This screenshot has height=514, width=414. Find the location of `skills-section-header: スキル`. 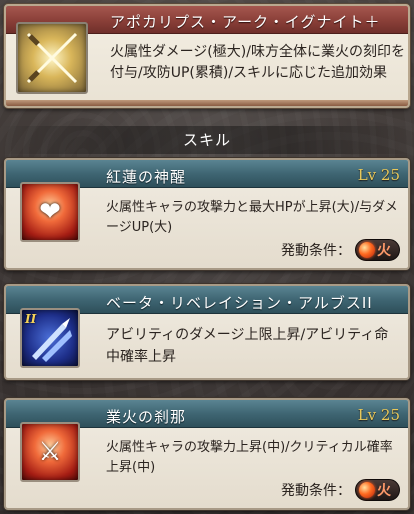

skills-section-header: スキル is located at coordinates (207, 140).